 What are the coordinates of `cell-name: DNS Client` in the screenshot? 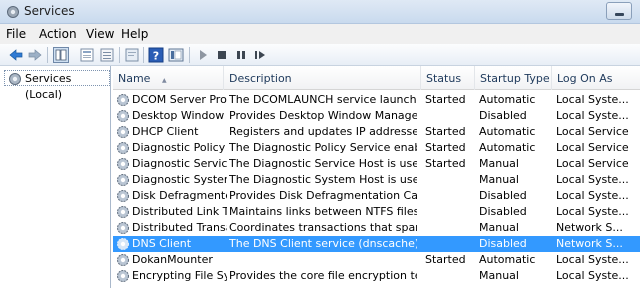 It's located at (162, 243).